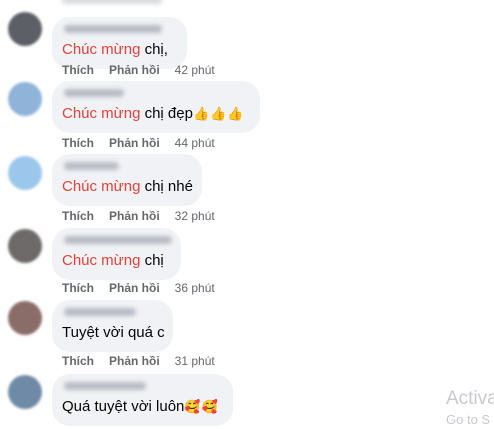  I want to click on previous-comment-actions, so click(150, 3).